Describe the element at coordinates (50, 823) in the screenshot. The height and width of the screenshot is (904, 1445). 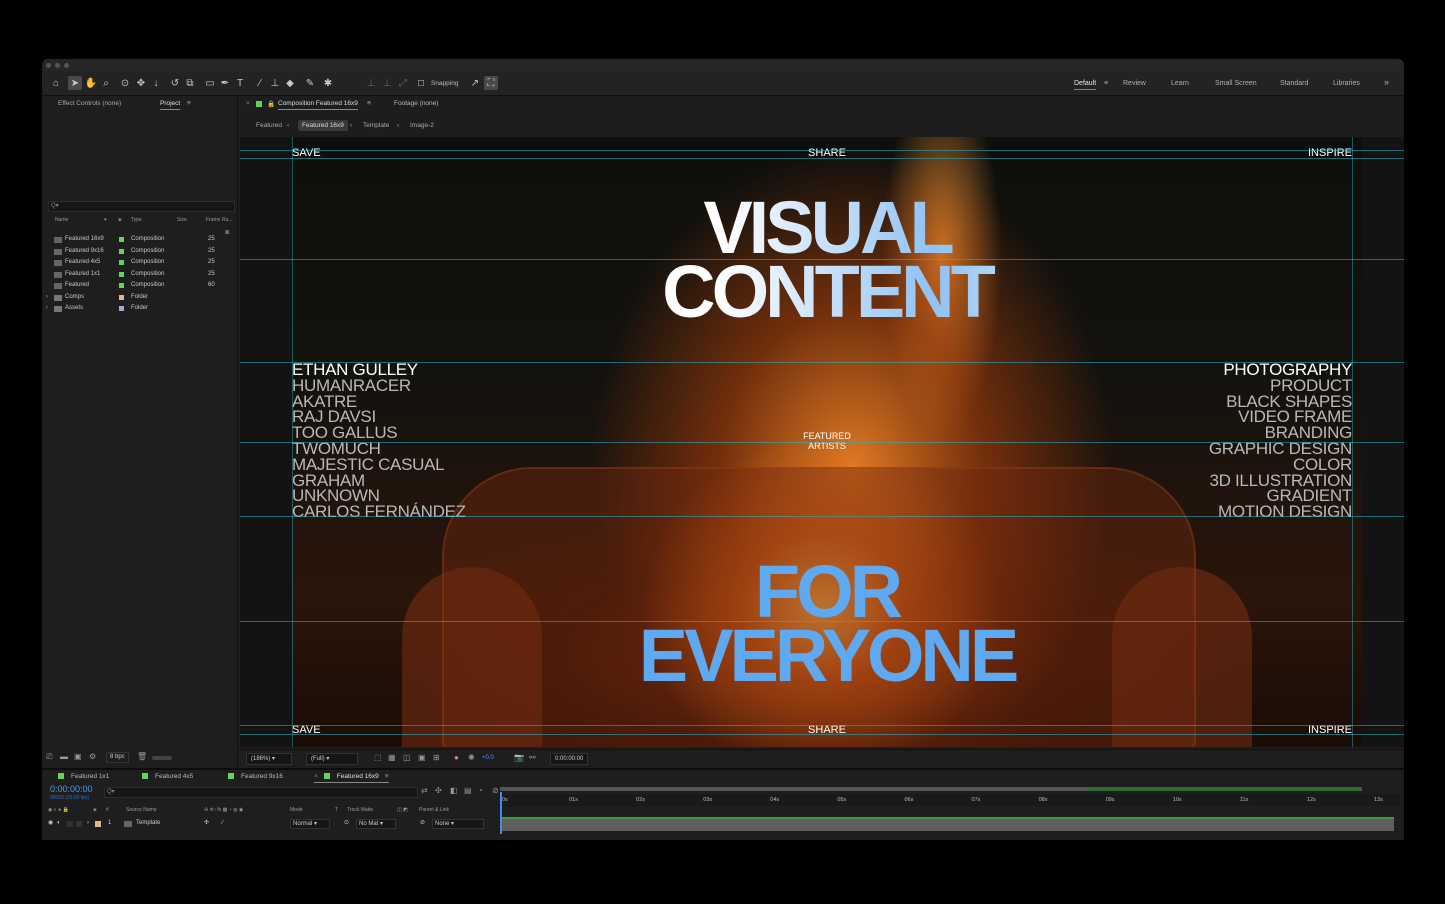
I see `eye-icon: ◉` at that location.